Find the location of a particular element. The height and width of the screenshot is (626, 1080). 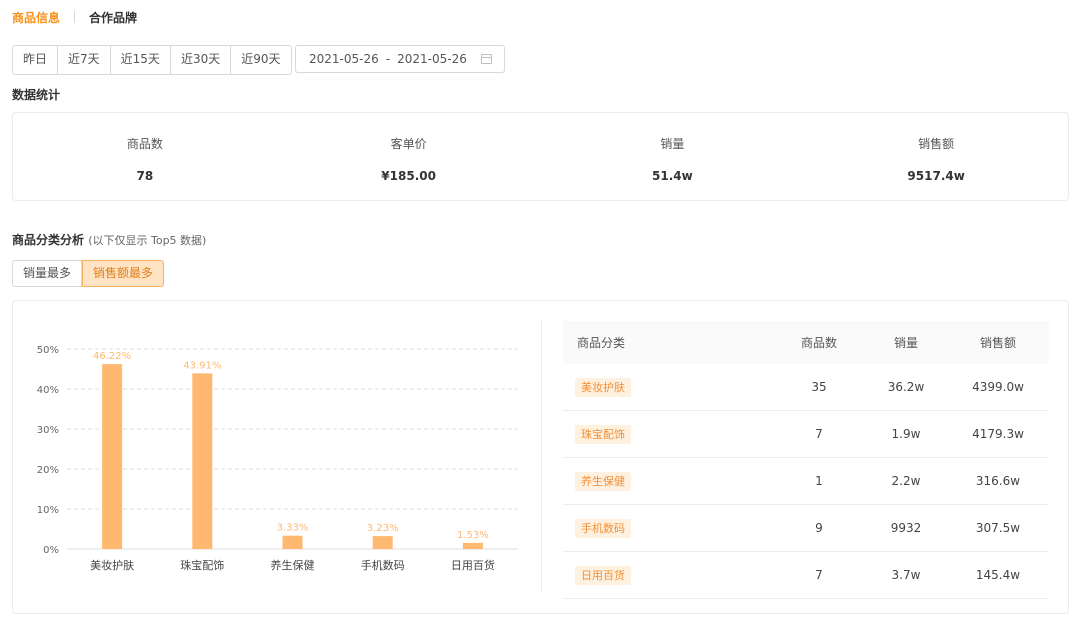

cell-amount: 145.4w is located at coordinates (998, 575).